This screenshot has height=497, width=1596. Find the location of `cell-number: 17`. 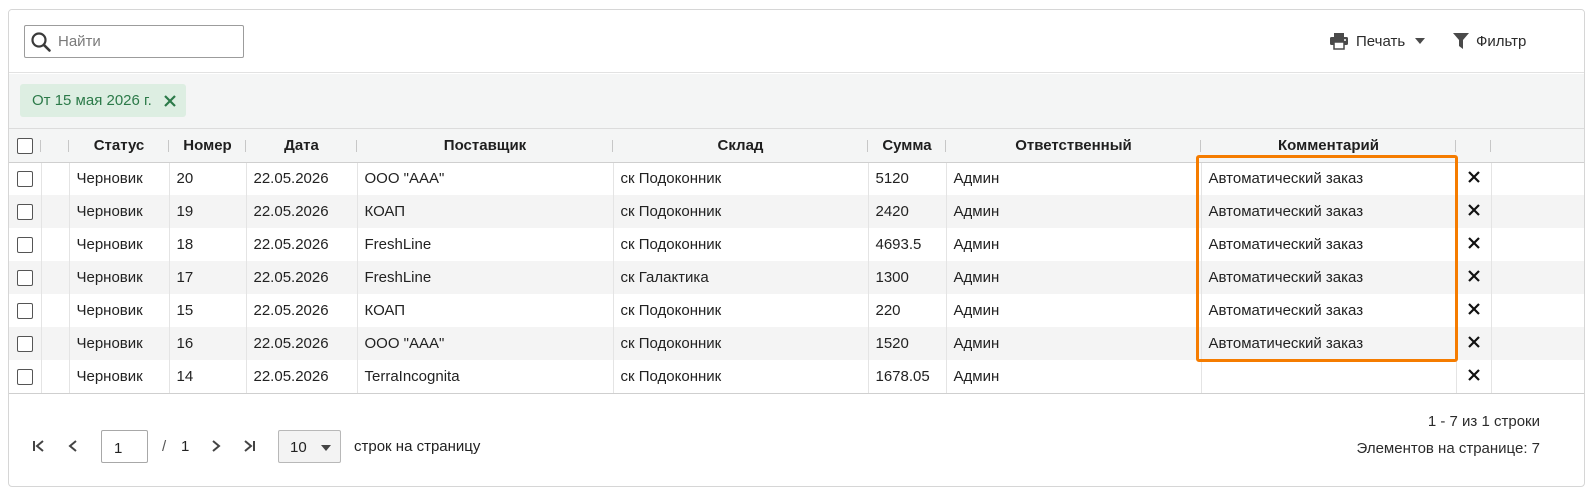

cell-number: 17 is located at coordinates (208, 277).